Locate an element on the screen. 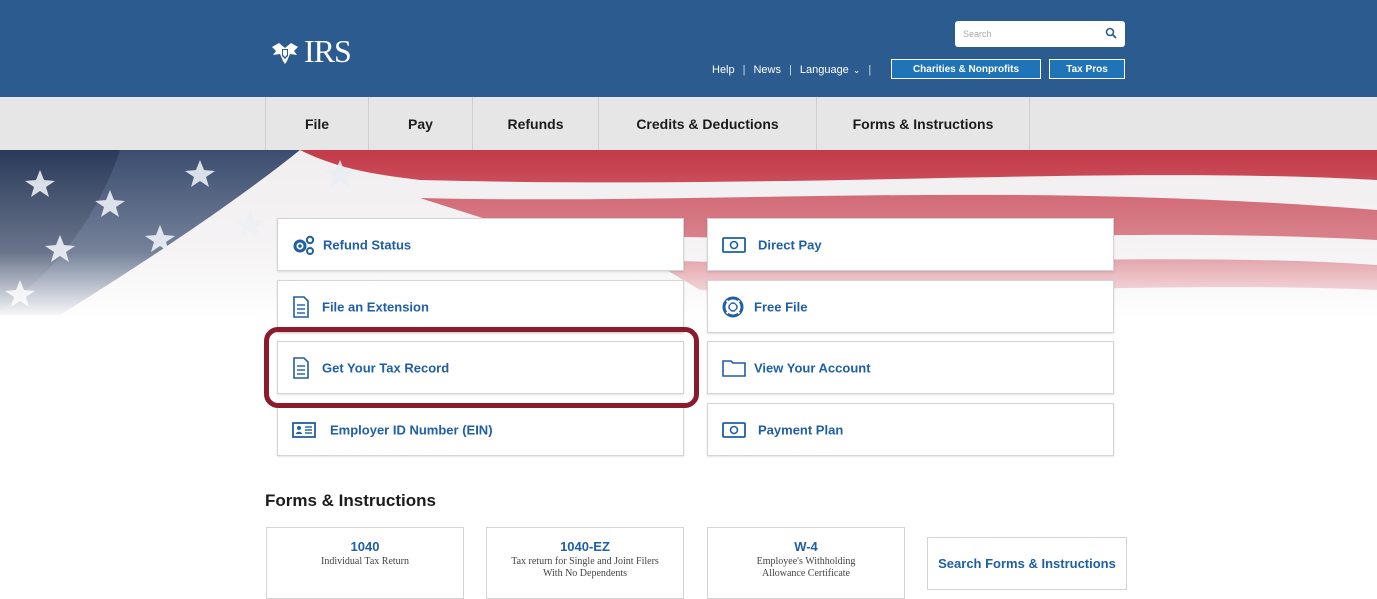  form-number: W-4 is located at coordinates (806, 546).